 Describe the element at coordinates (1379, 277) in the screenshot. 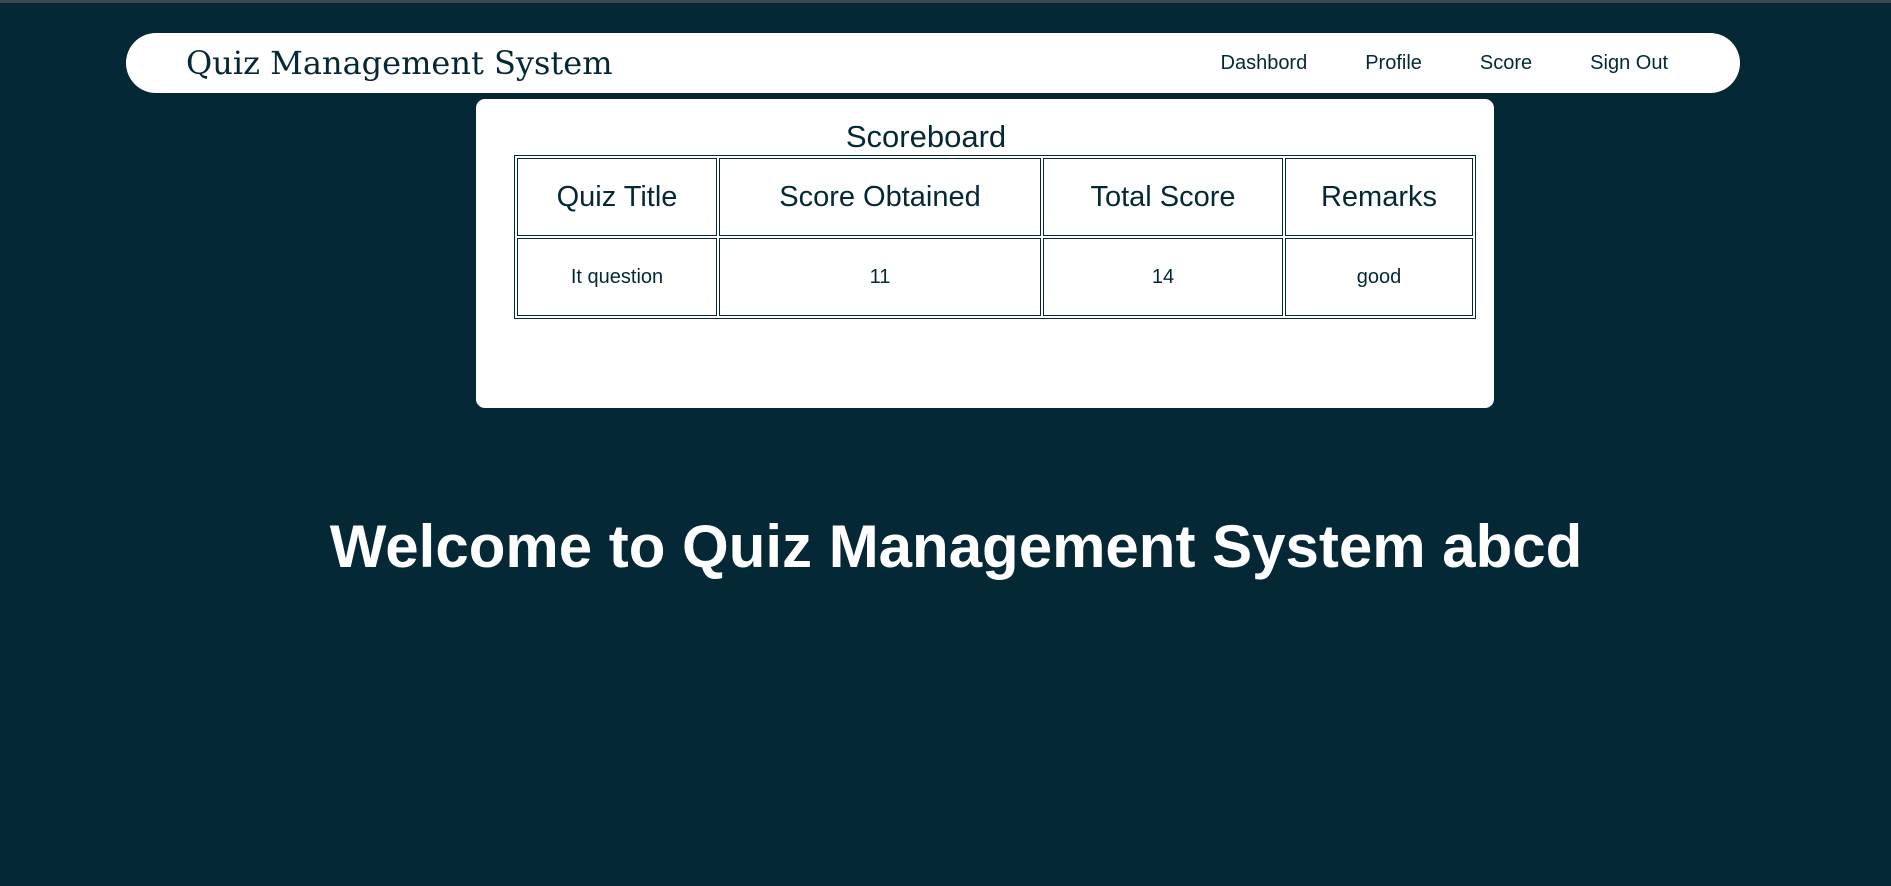

I see `cell-remarks: good` at that location.